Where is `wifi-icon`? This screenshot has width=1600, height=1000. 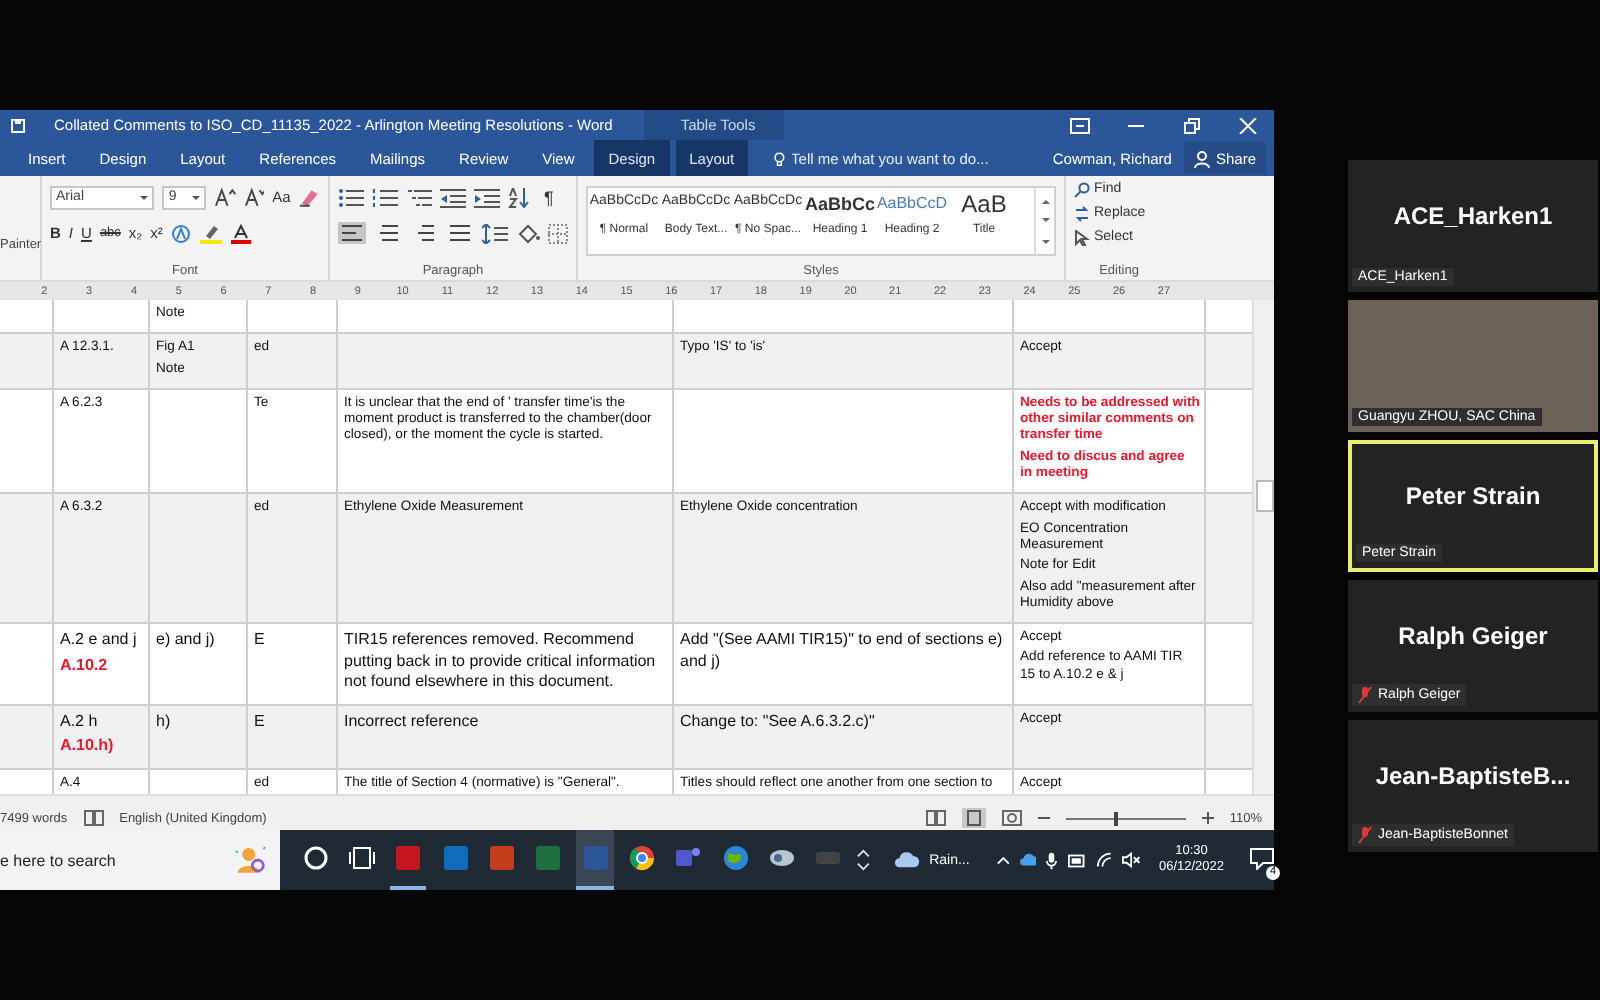
wifi-icon is located at coordinates (1104, 860).